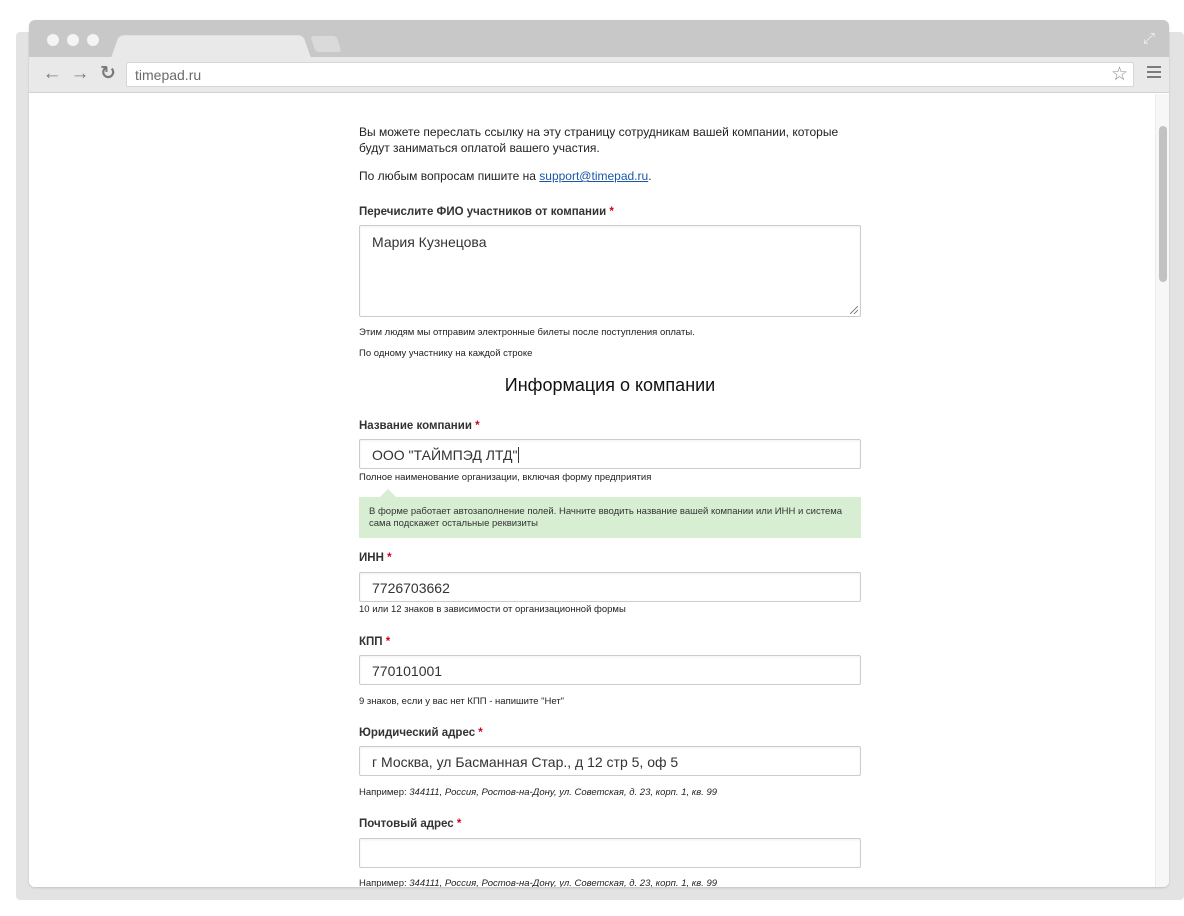 The image size is (1184, 916). Describe the element at coordinates (610, 385) in the screenshot. I see `company-info-section-title: Информация о компании` at that location.